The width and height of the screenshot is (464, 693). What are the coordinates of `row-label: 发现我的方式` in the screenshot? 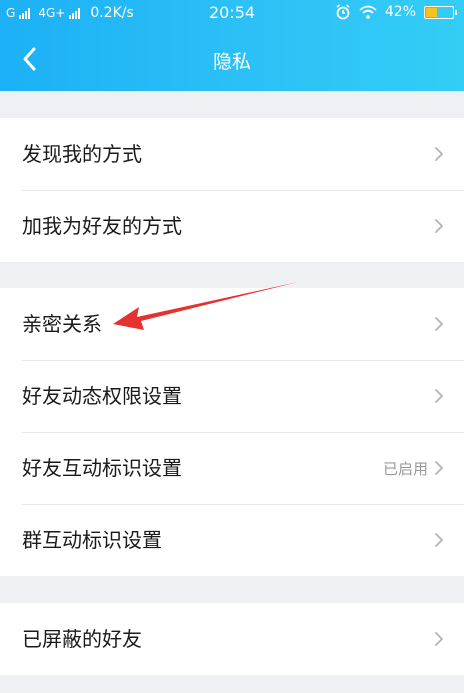 It's located at (82, 154).